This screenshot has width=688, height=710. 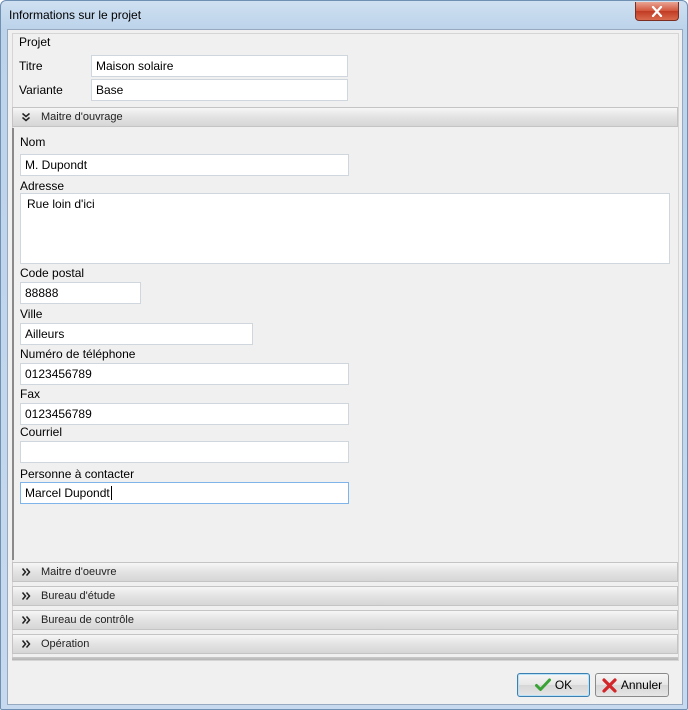 I want to click on close-button, so click(x=657, y=11).